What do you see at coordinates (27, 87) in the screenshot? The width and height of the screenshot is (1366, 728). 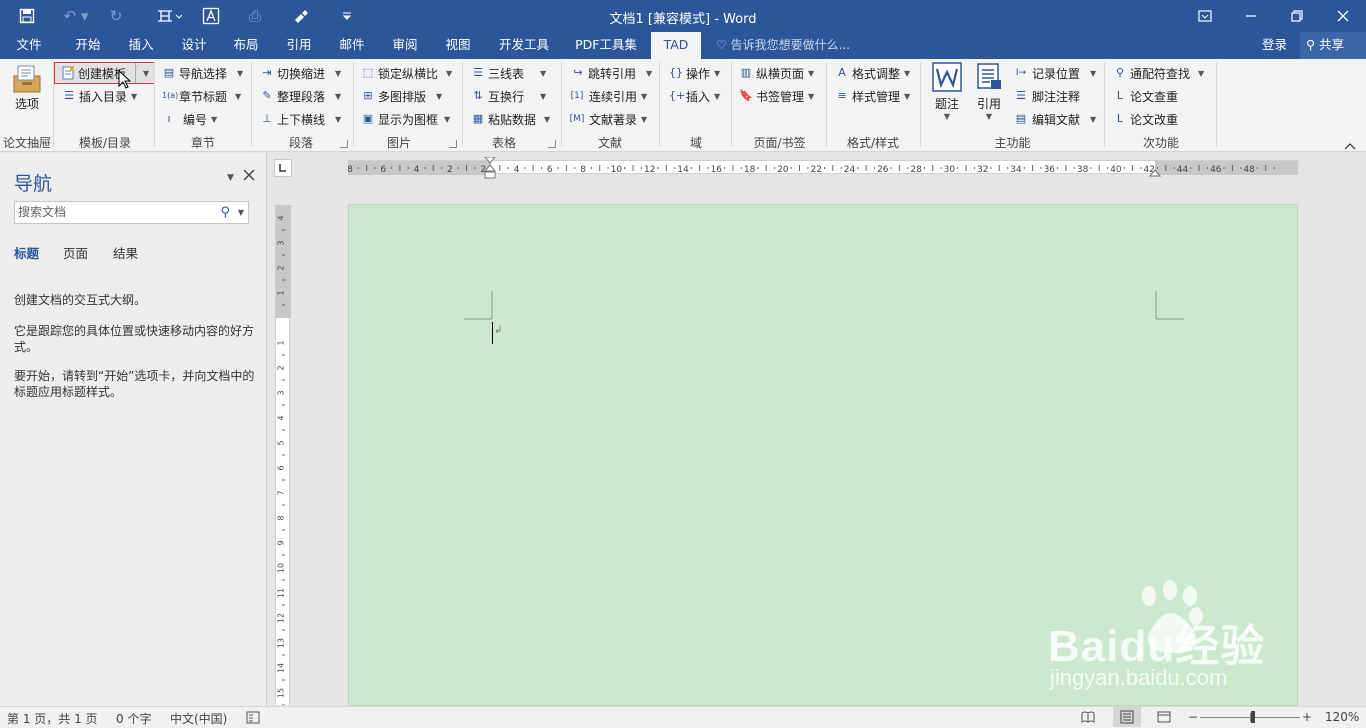 I see `options-button: 选项` at bounding box center [27, 87].